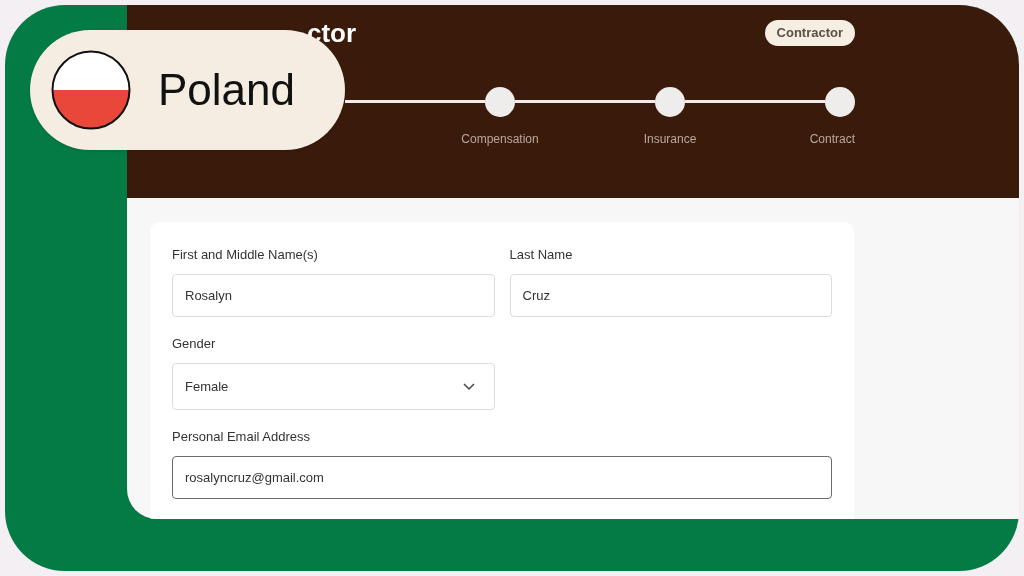  Describe the element at coordinates (500, 139) in the screenshot. I see `step-label: Compensation` at that location.